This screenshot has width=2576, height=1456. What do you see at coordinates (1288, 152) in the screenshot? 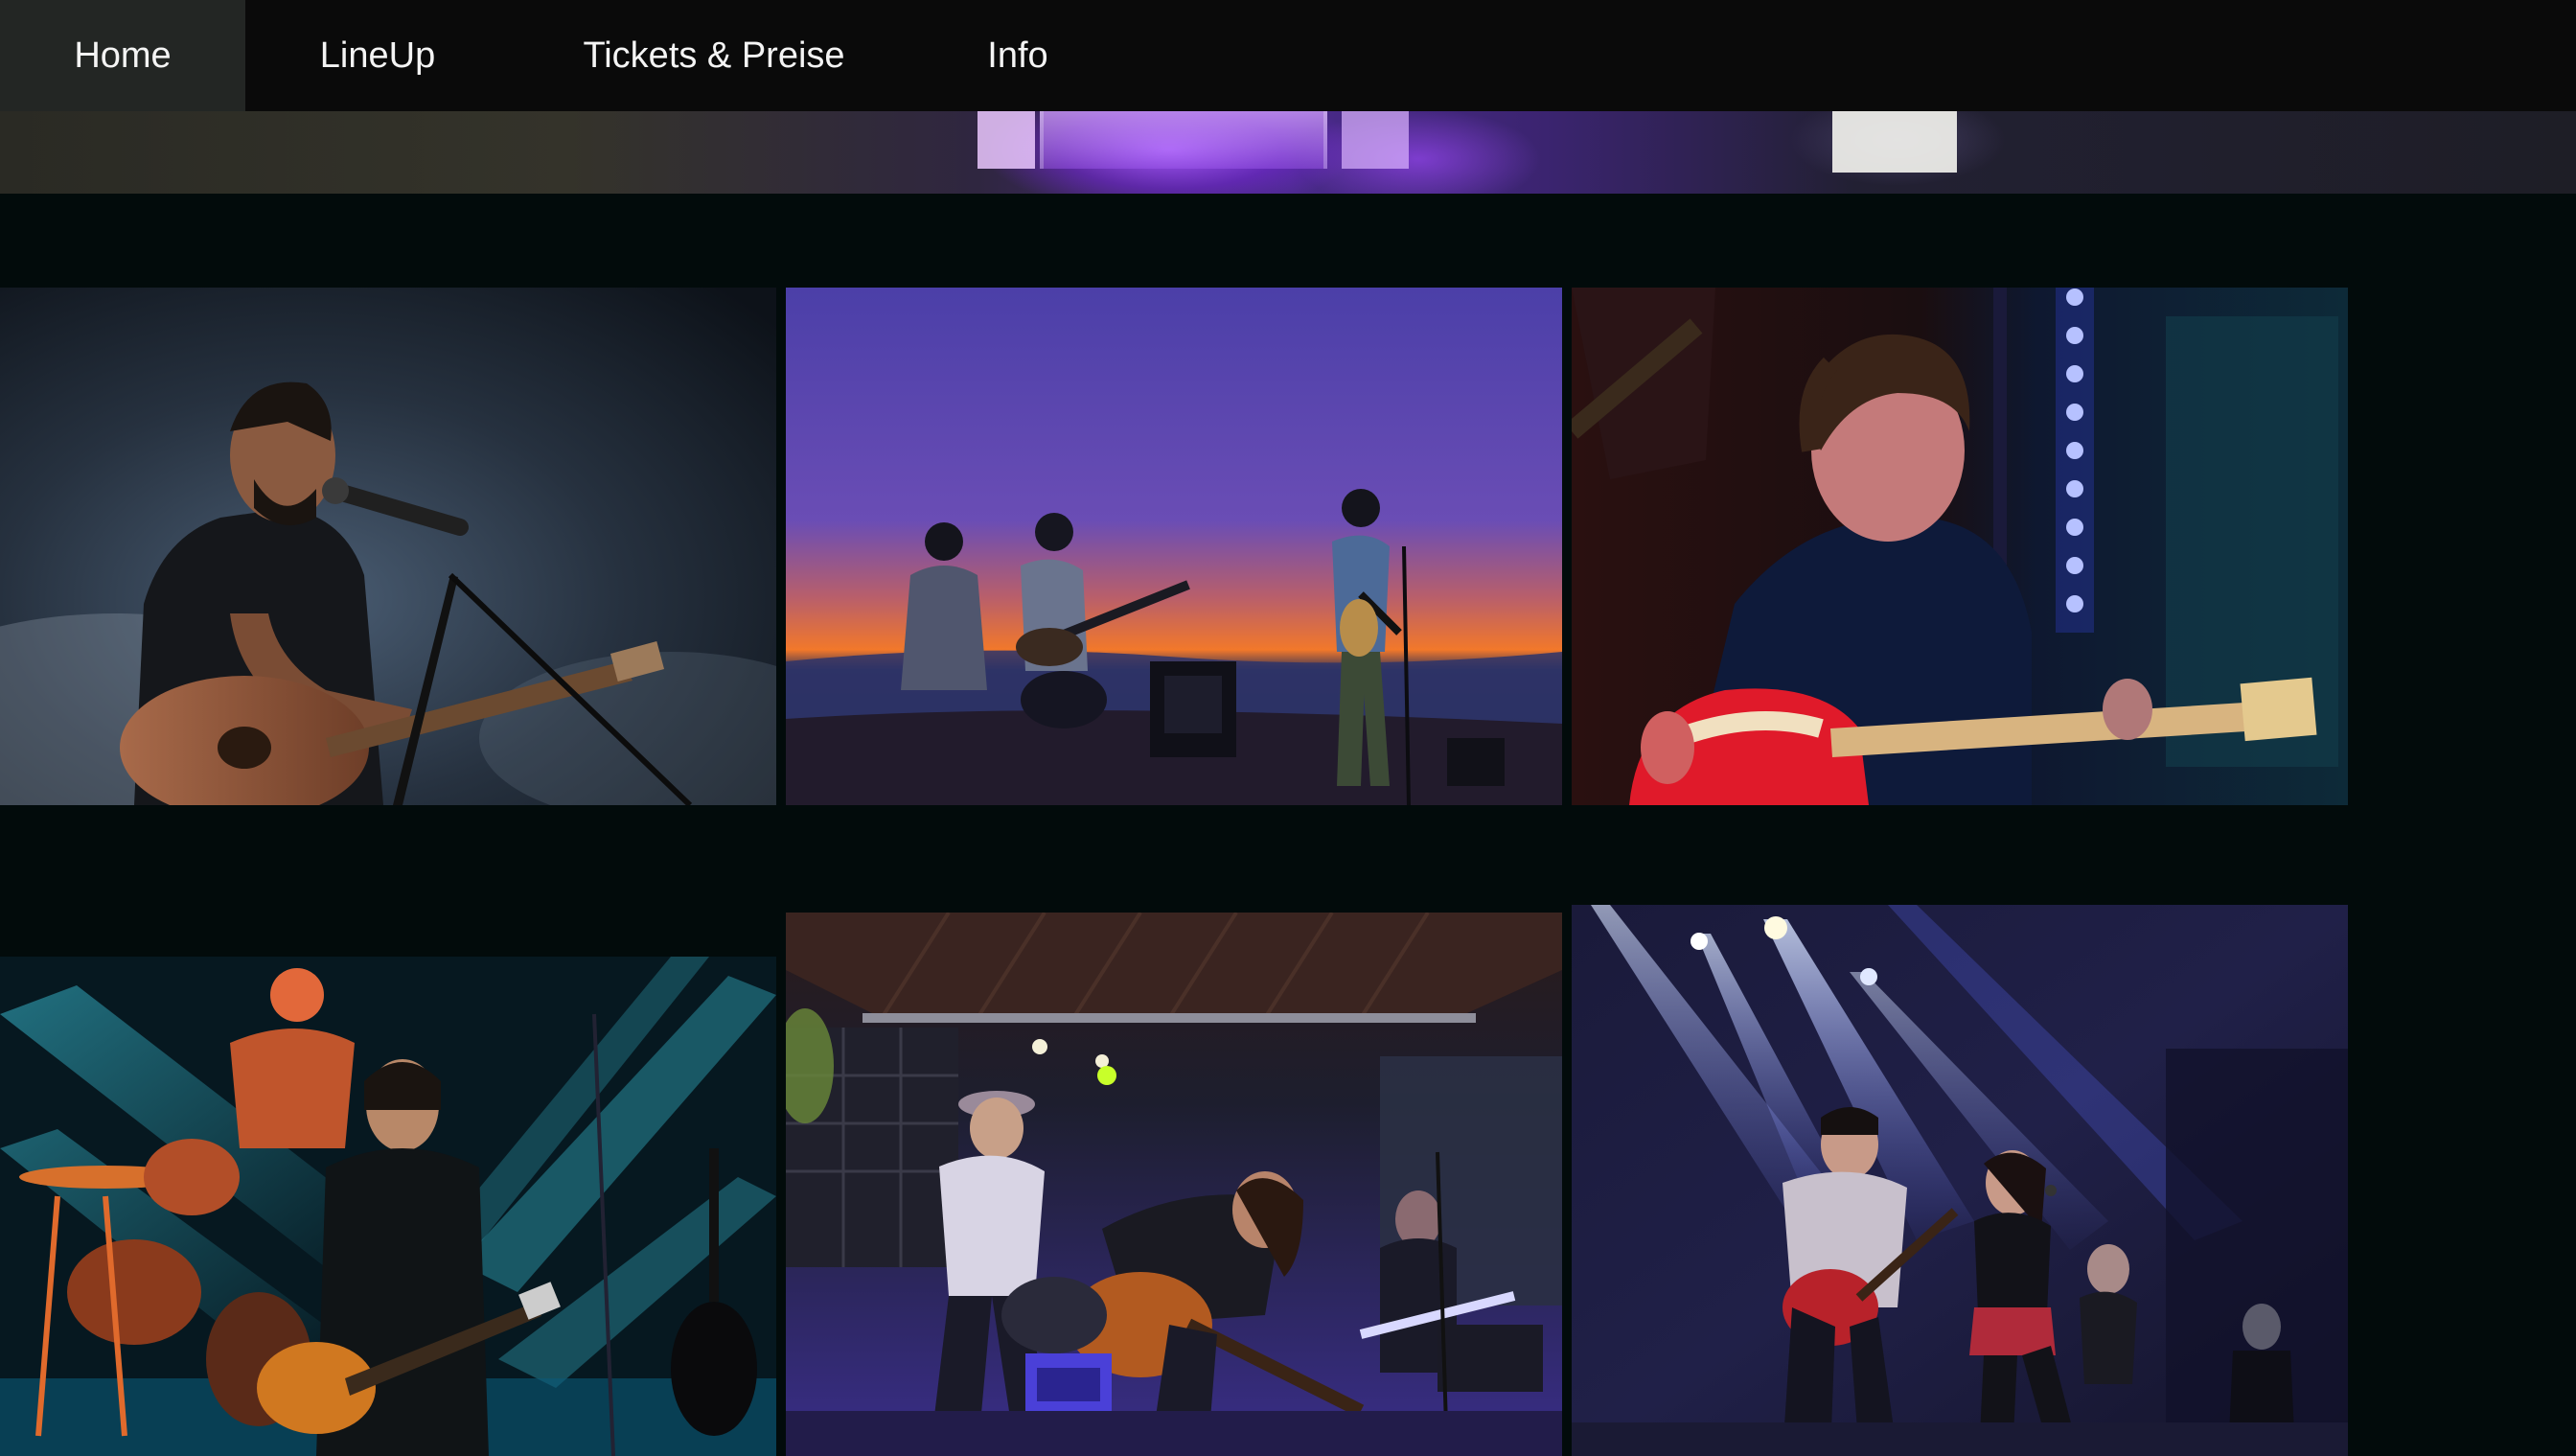
I see `hero-banner-image` at bounding box center [1288, 152].